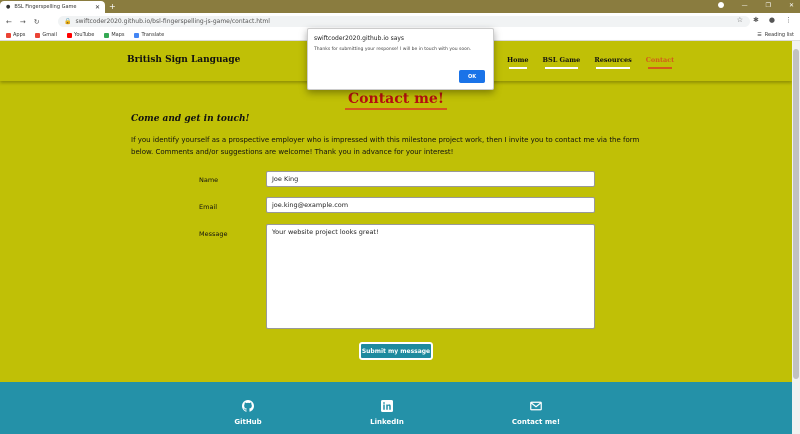 The image size is (800, 434). Describe the element at coordinates (590, 62) in the screenshot. I see `nav-links: Home BSL Game Resources Contact` at that location.